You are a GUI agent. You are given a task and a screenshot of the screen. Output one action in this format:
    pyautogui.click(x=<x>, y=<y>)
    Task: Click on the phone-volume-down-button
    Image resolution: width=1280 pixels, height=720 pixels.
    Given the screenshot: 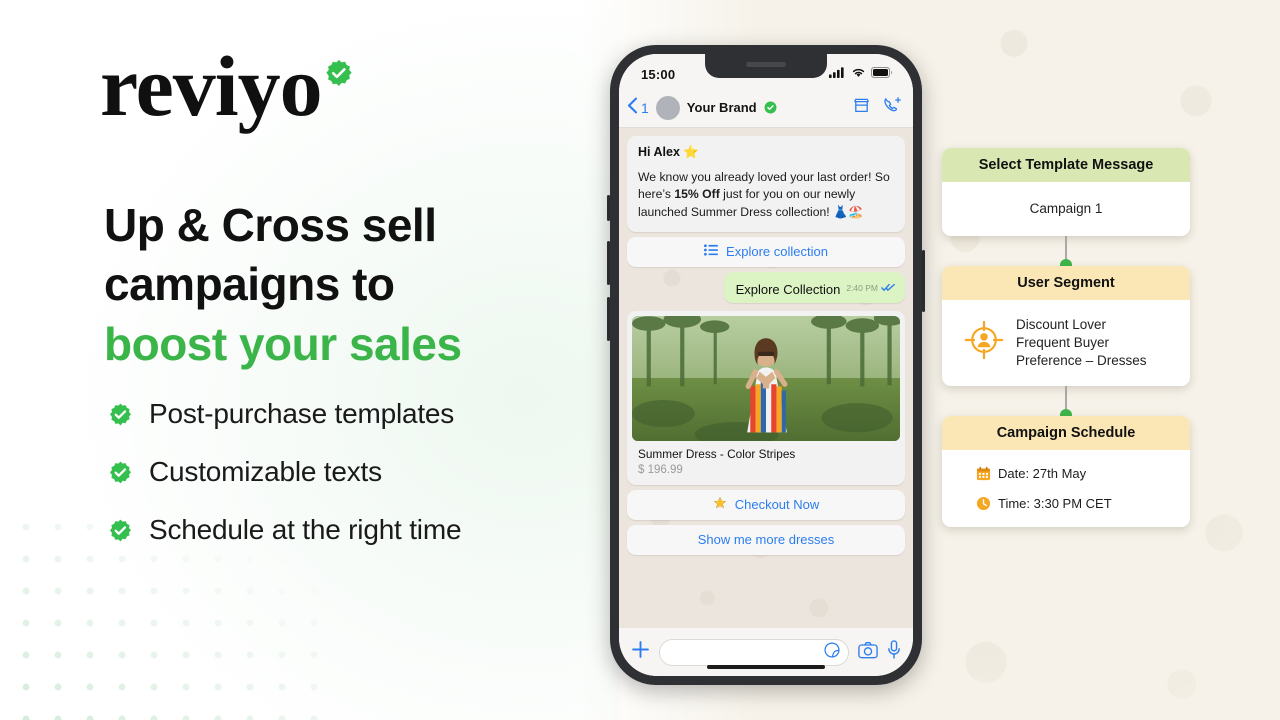 What is the action you would take?
    pyautogui.click(x=608, y=319)
    